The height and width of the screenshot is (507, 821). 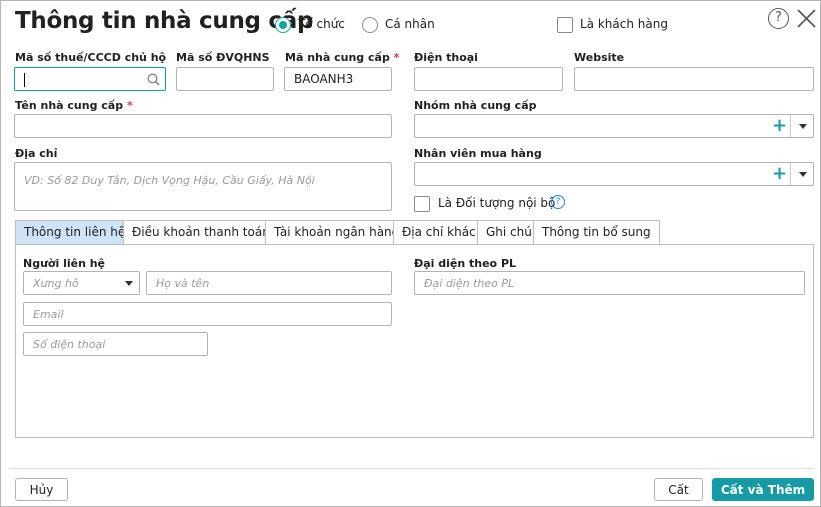 I want to click on fullname-placeholder: Họ và tên, so click(x=183, y=283).